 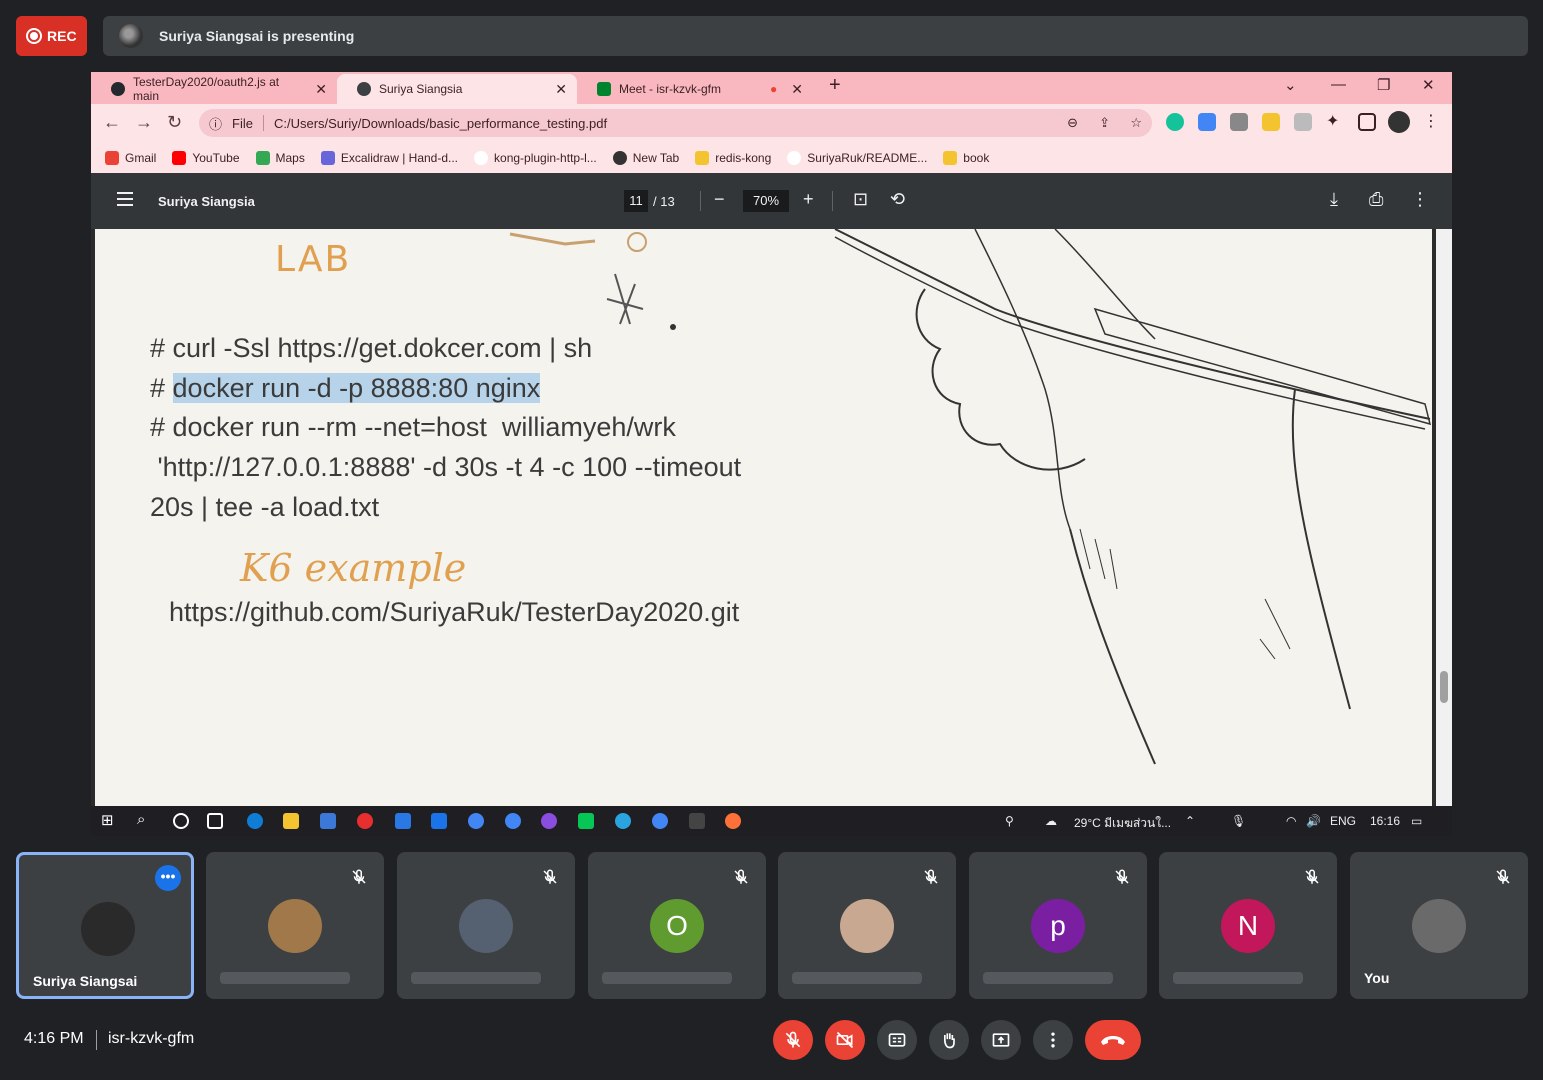 What do you see at coordinates (1343, 821) in the screenshot?
I see `language-indicator: ENG` at bounding box center [1343, 821].